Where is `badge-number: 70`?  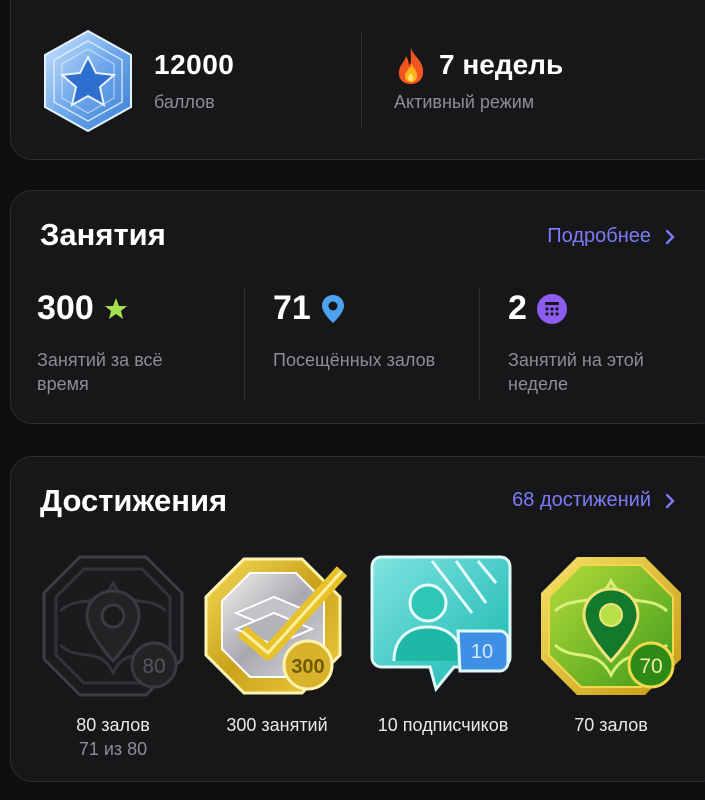 badge-number: 70 is located at coordinates (650, 666).